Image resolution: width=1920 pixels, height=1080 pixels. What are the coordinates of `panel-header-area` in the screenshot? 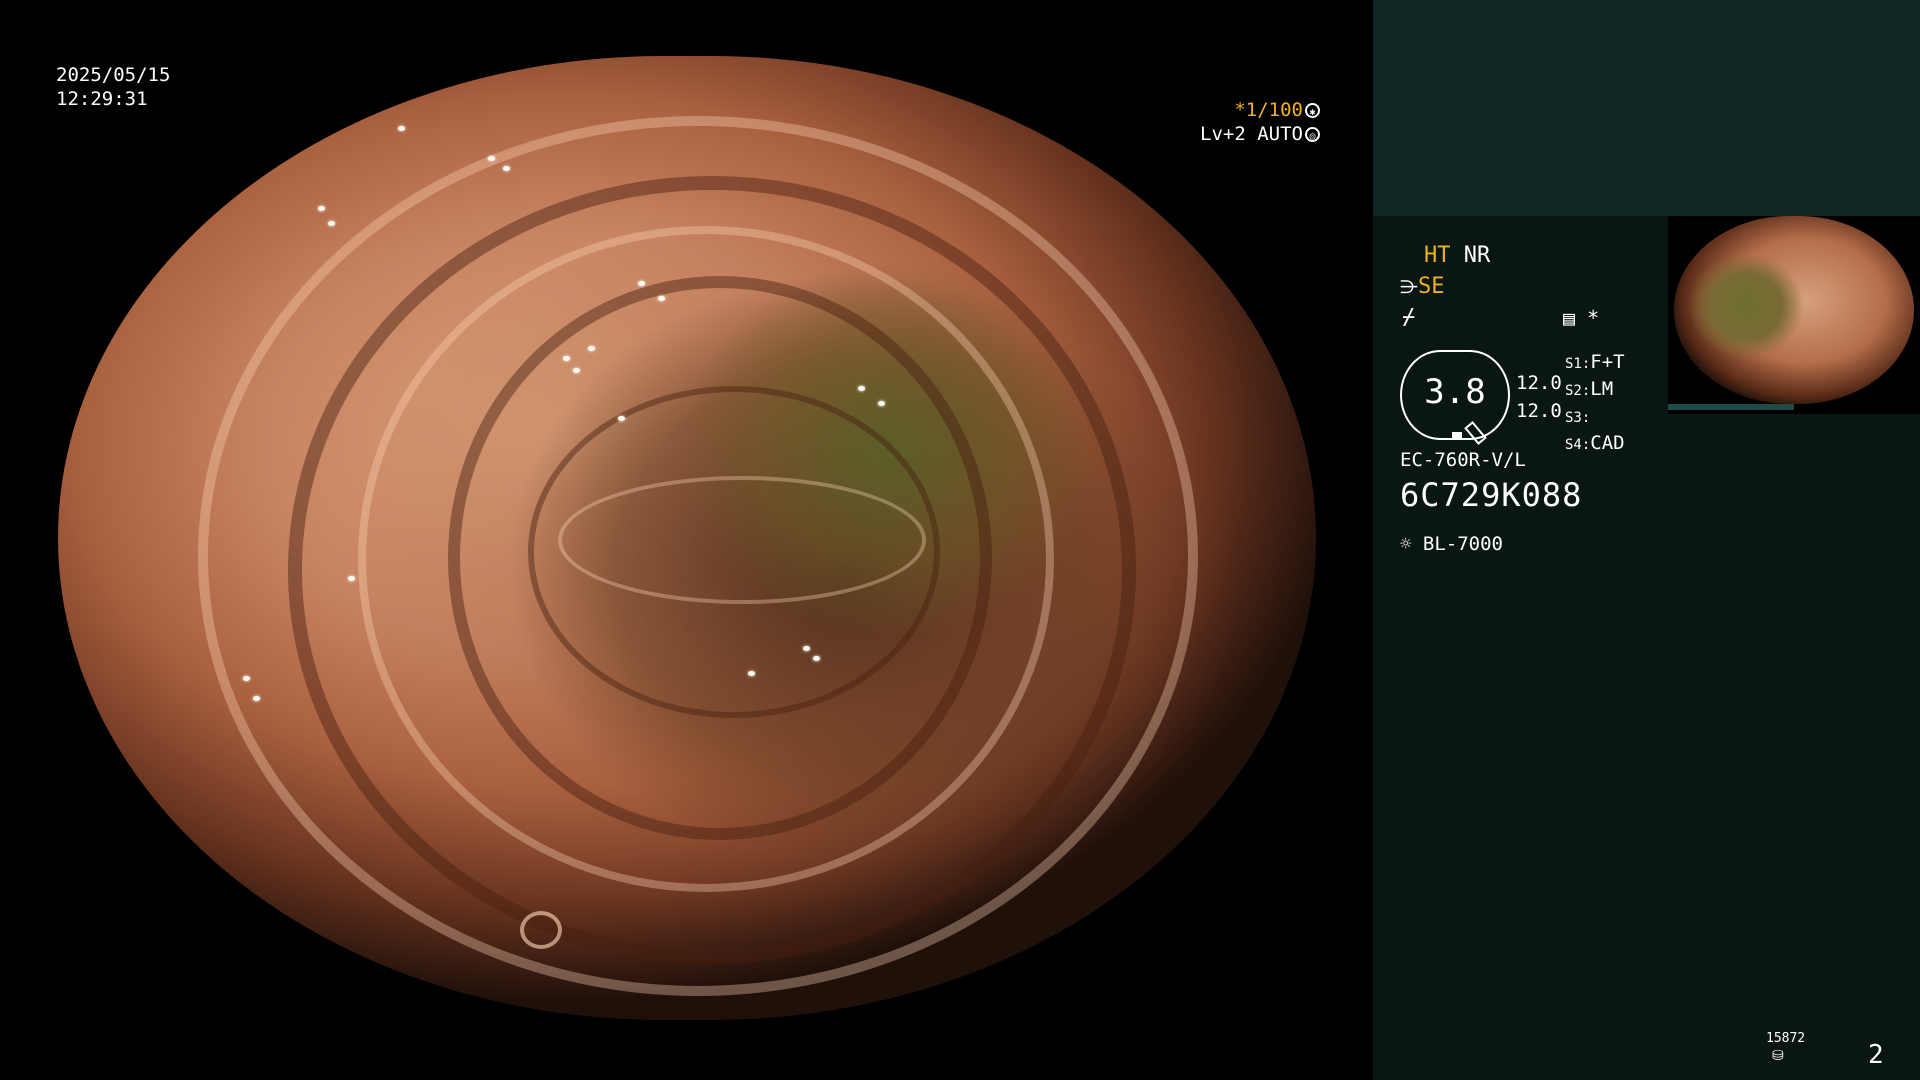 It's located at (1646, 108).